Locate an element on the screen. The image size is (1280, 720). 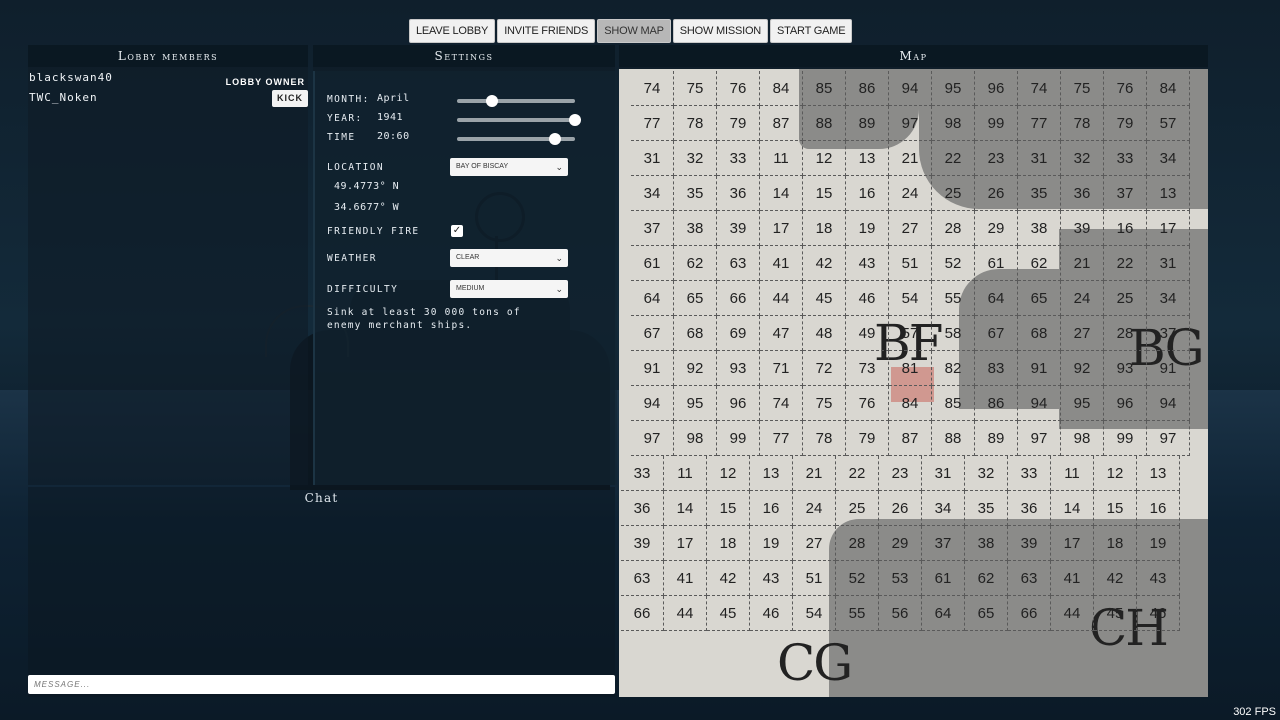
map-grid-cell: 51 is located at coordinates (814, 578).